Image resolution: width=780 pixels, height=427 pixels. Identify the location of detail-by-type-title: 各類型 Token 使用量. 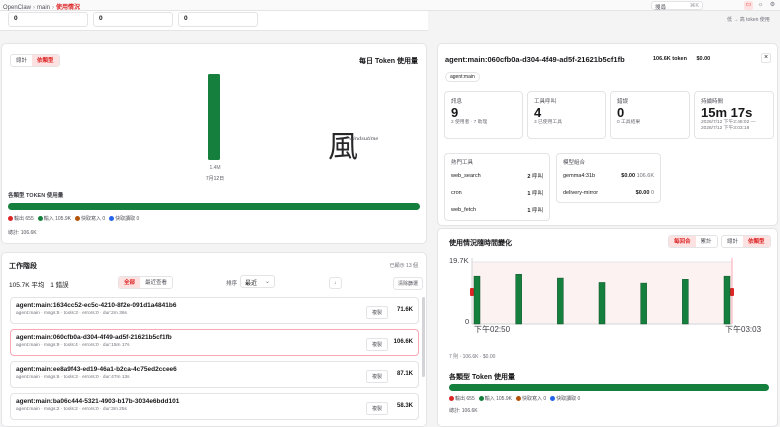
(482, 377).